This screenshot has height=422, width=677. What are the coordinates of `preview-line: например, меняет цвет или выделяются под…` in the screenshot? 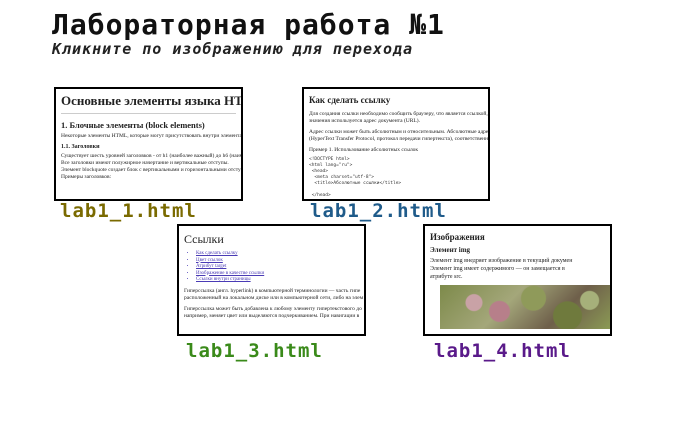 It's located at (272, 315).